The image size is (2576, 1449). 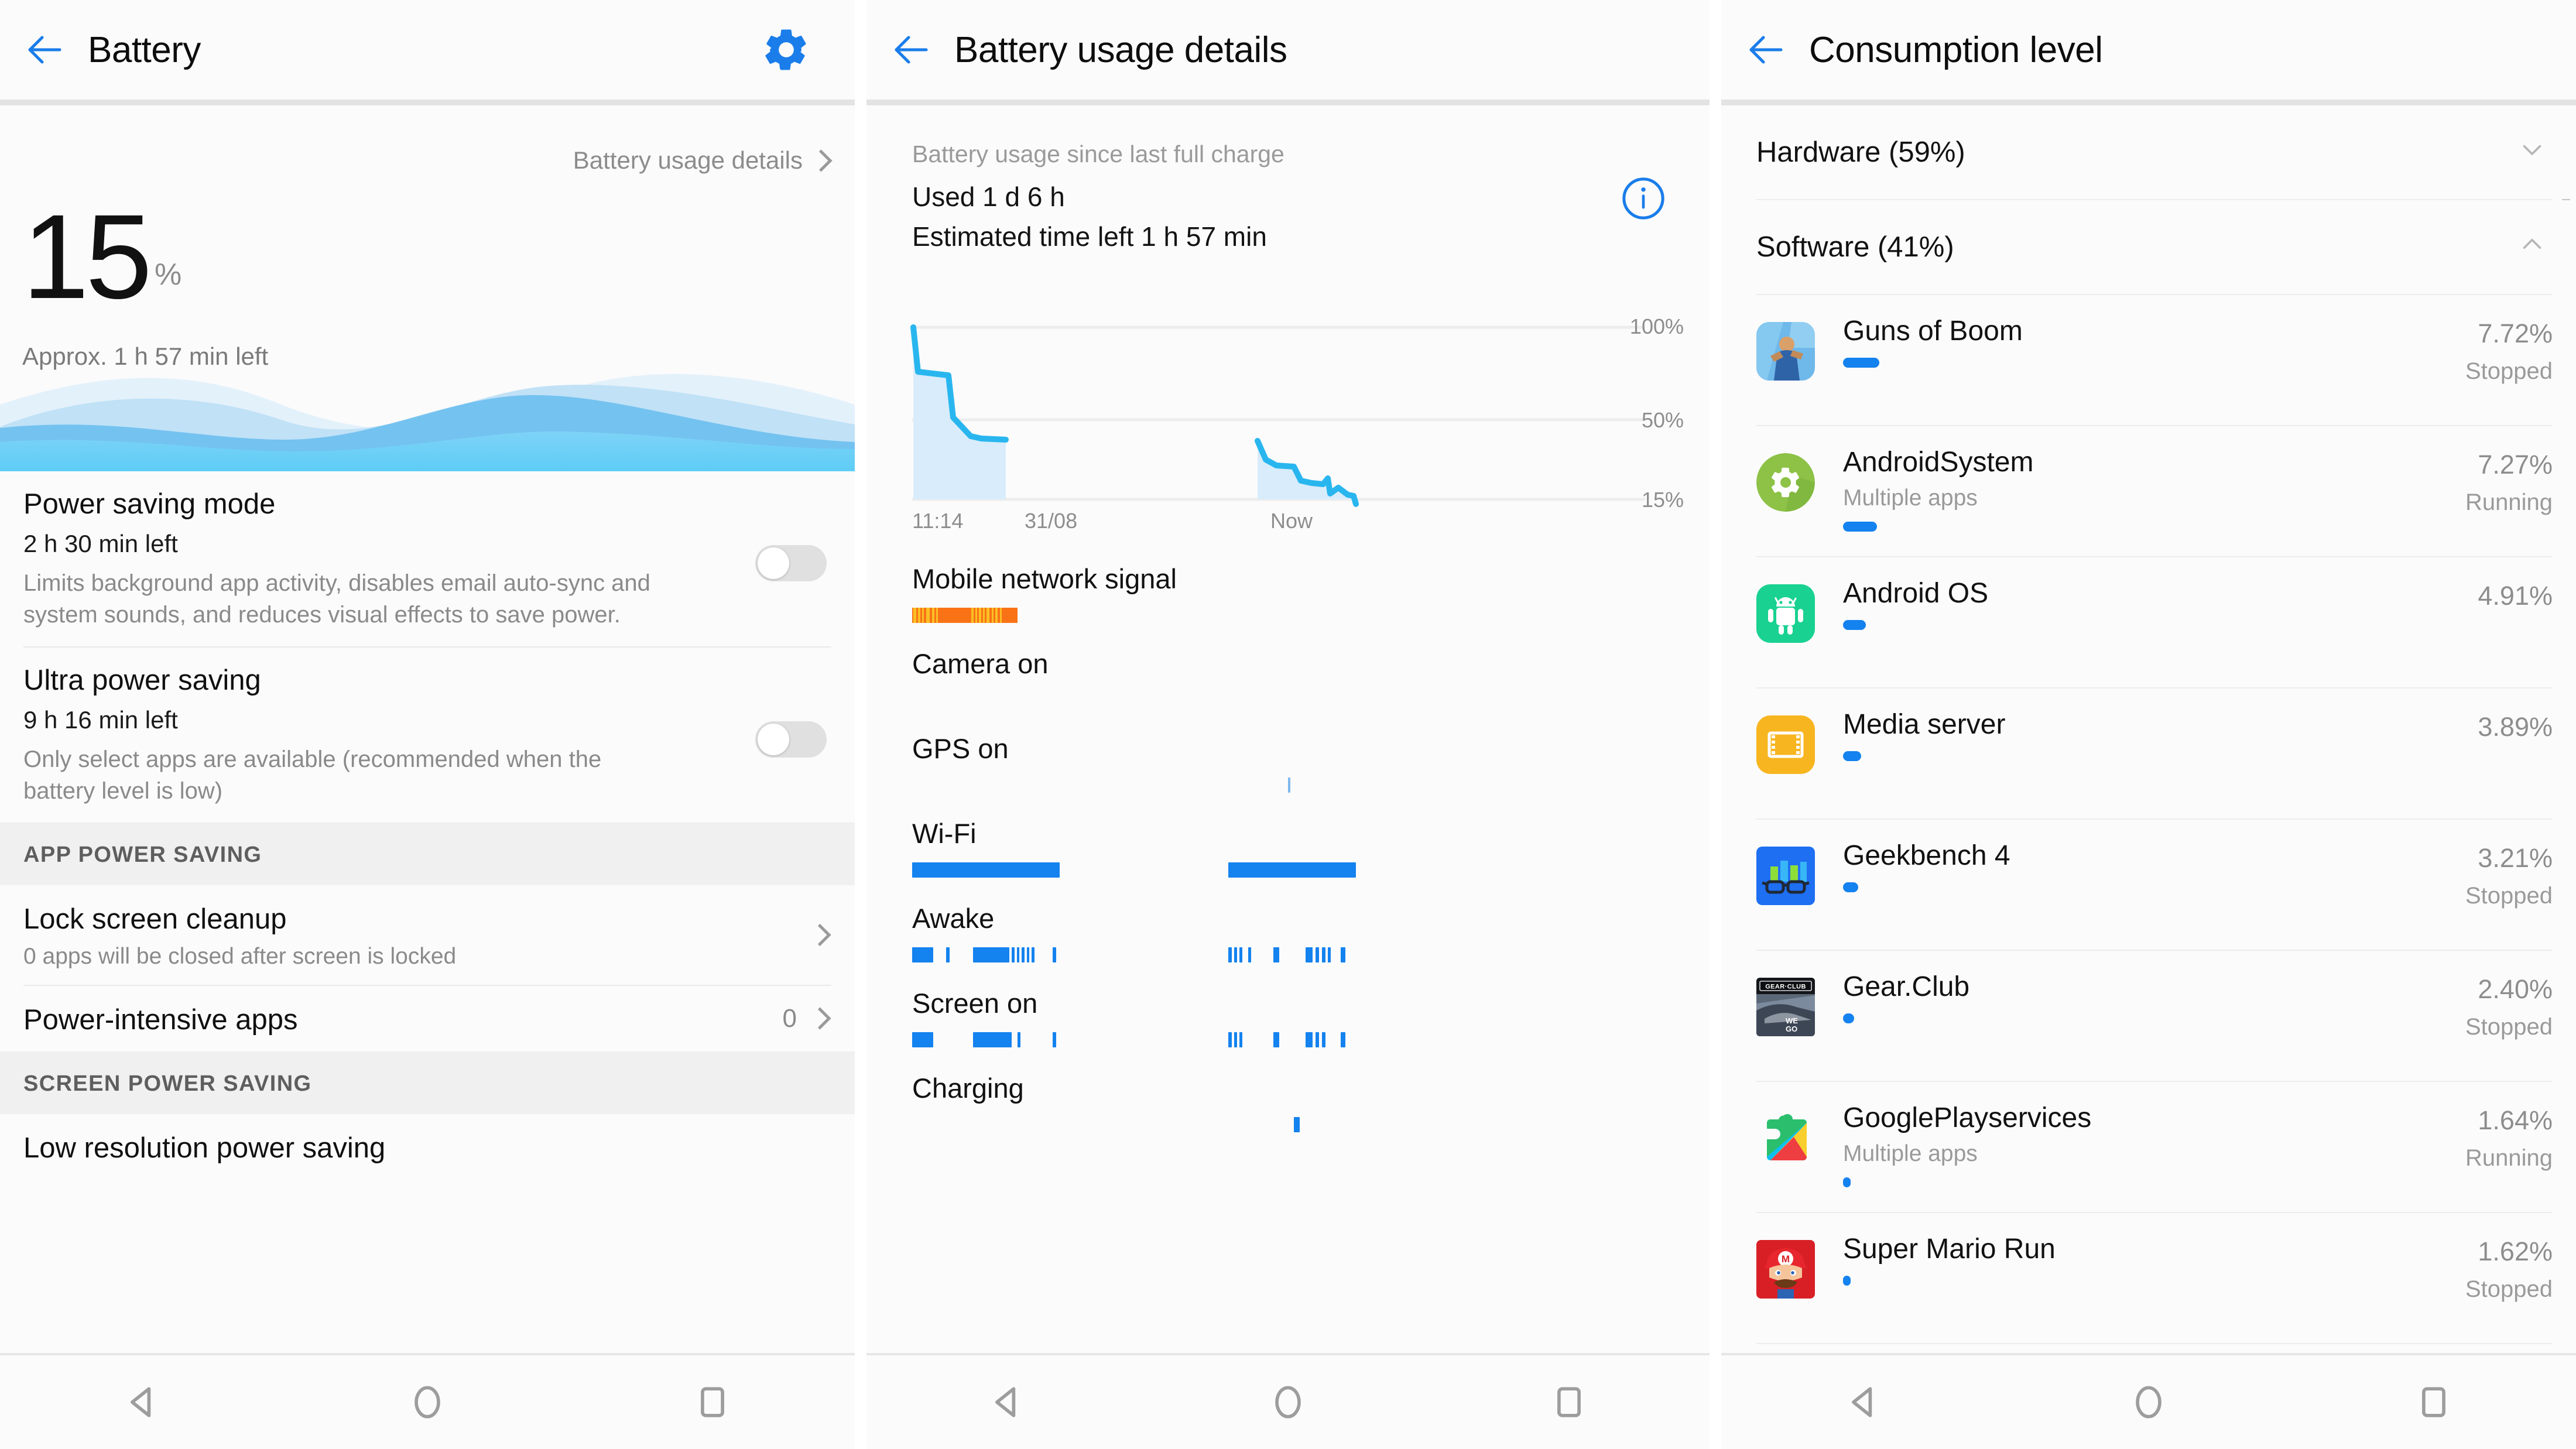 What do you see at coordinates (2515, 596) in the screenshot?
I see `app-percent: 4.91%` at bounding box center [2515, 596].